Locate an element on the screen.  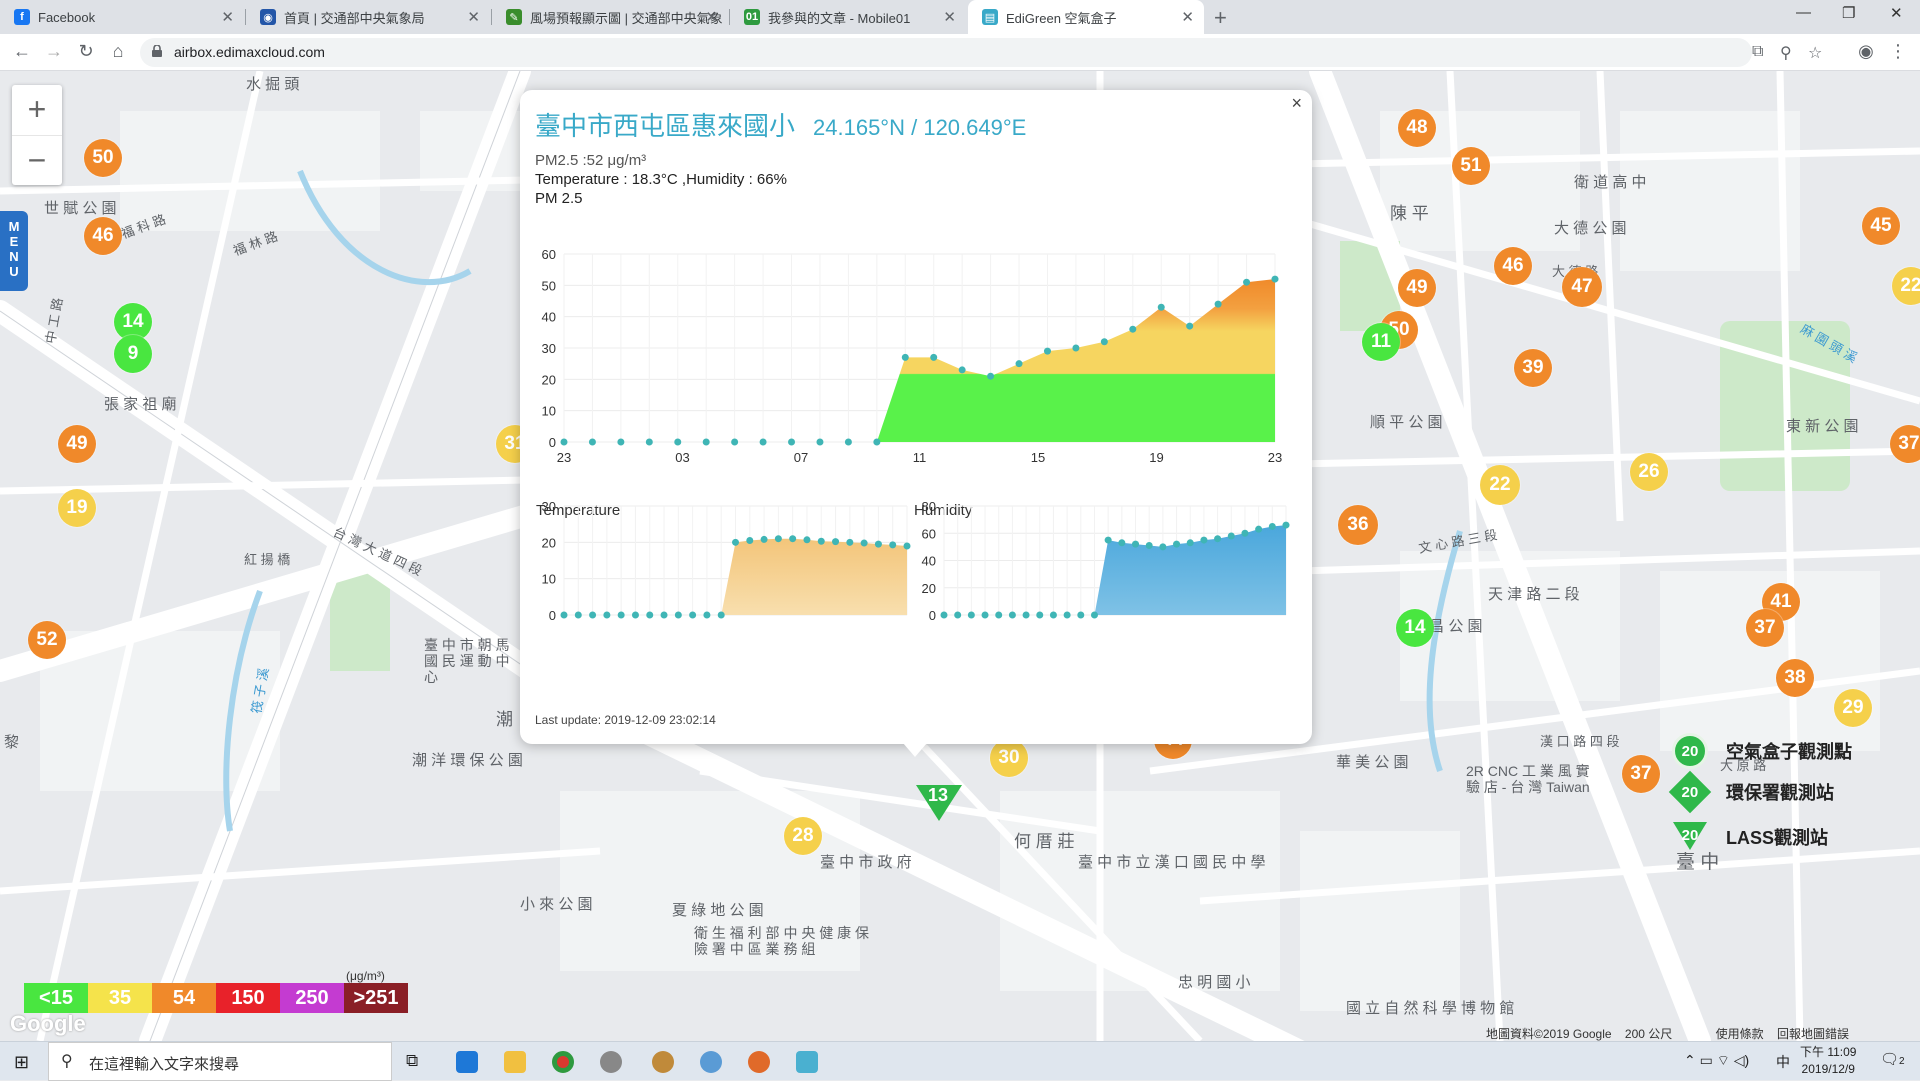
legend-airbox: 20 空氣盒子觀測點 is located at coordinates (1762, 751).